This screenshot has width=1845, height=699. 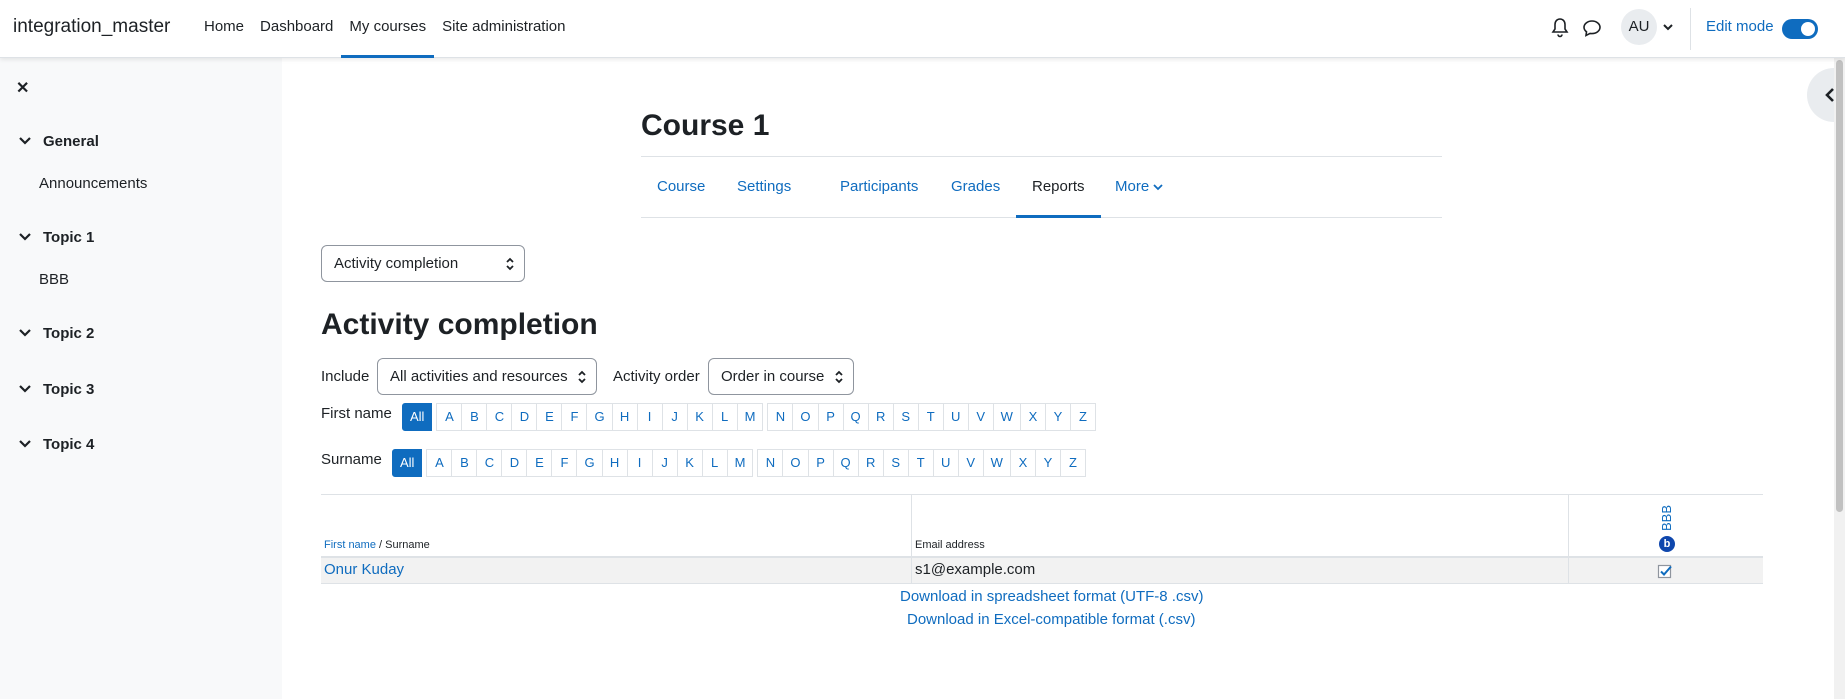 I want to click on firstname-initial-i: I, so click(x=649, y=417).